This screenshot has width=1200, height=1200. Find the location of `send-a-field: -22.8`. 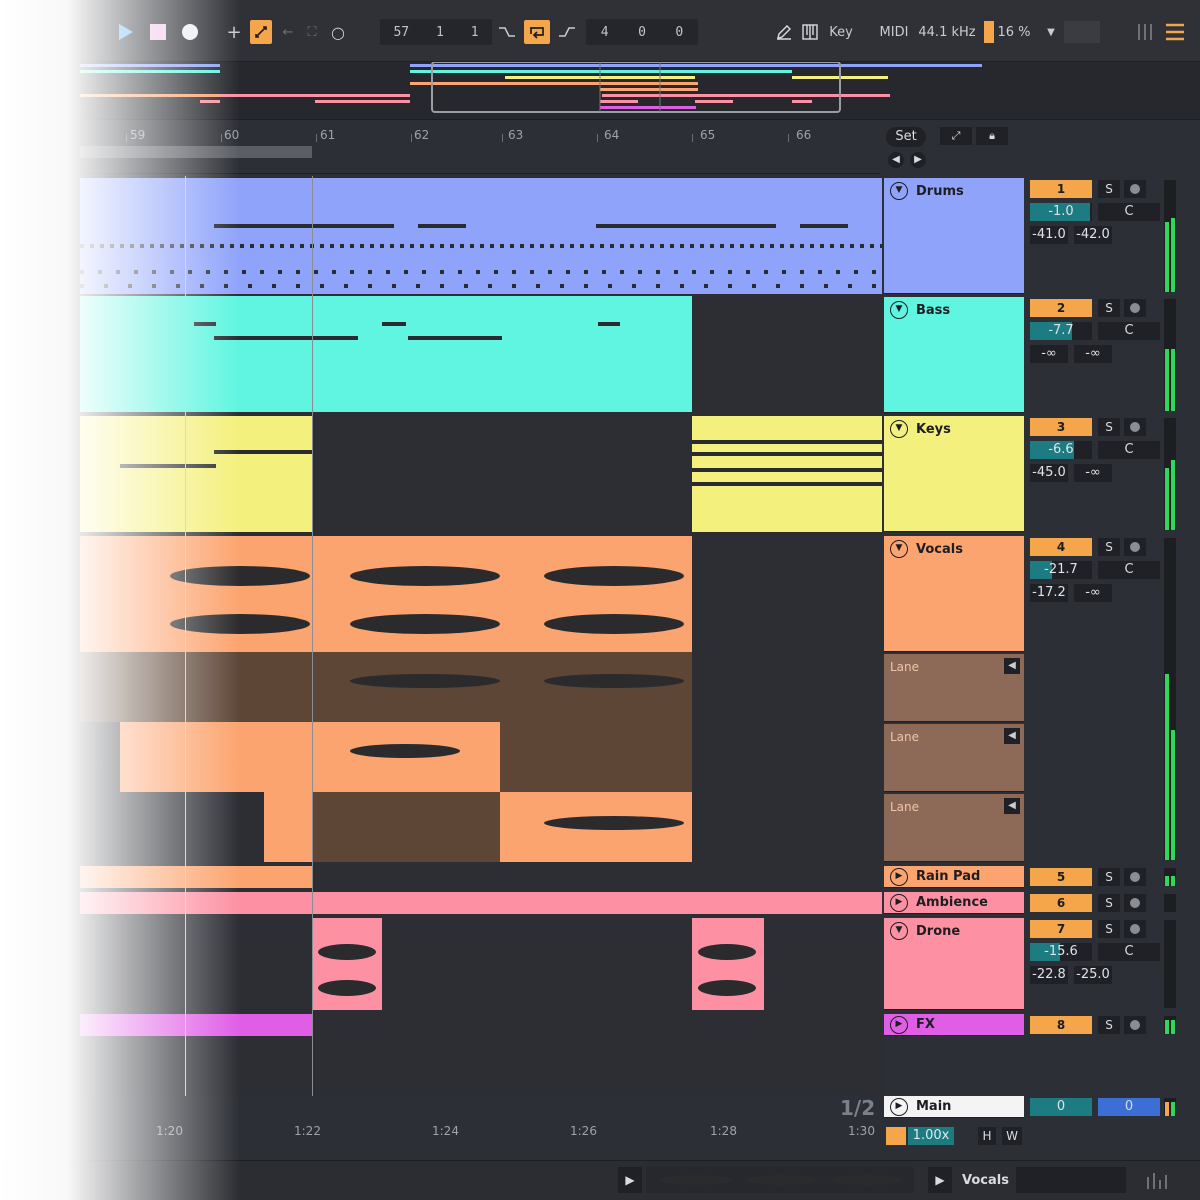

send-a-field: -22.8 is located at coordinates (1049, 975).